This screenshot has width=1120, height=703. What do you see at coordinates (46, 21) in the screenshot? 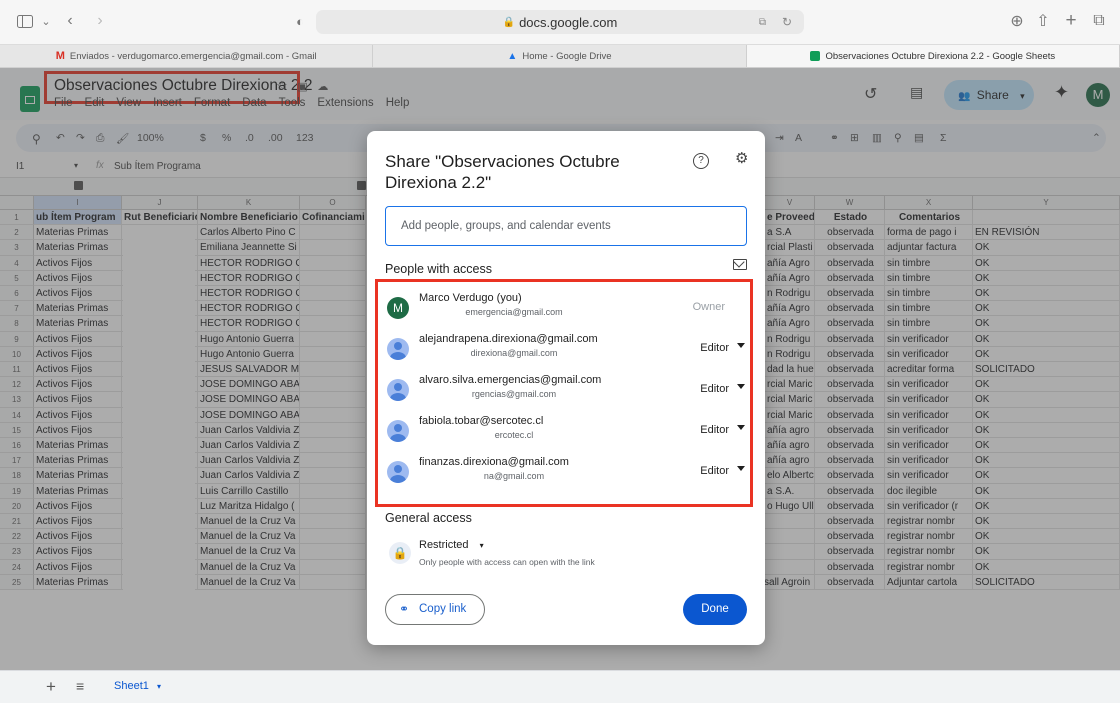
I see `chevron-down-icon: ⌄` at bounding box center [46, 21].